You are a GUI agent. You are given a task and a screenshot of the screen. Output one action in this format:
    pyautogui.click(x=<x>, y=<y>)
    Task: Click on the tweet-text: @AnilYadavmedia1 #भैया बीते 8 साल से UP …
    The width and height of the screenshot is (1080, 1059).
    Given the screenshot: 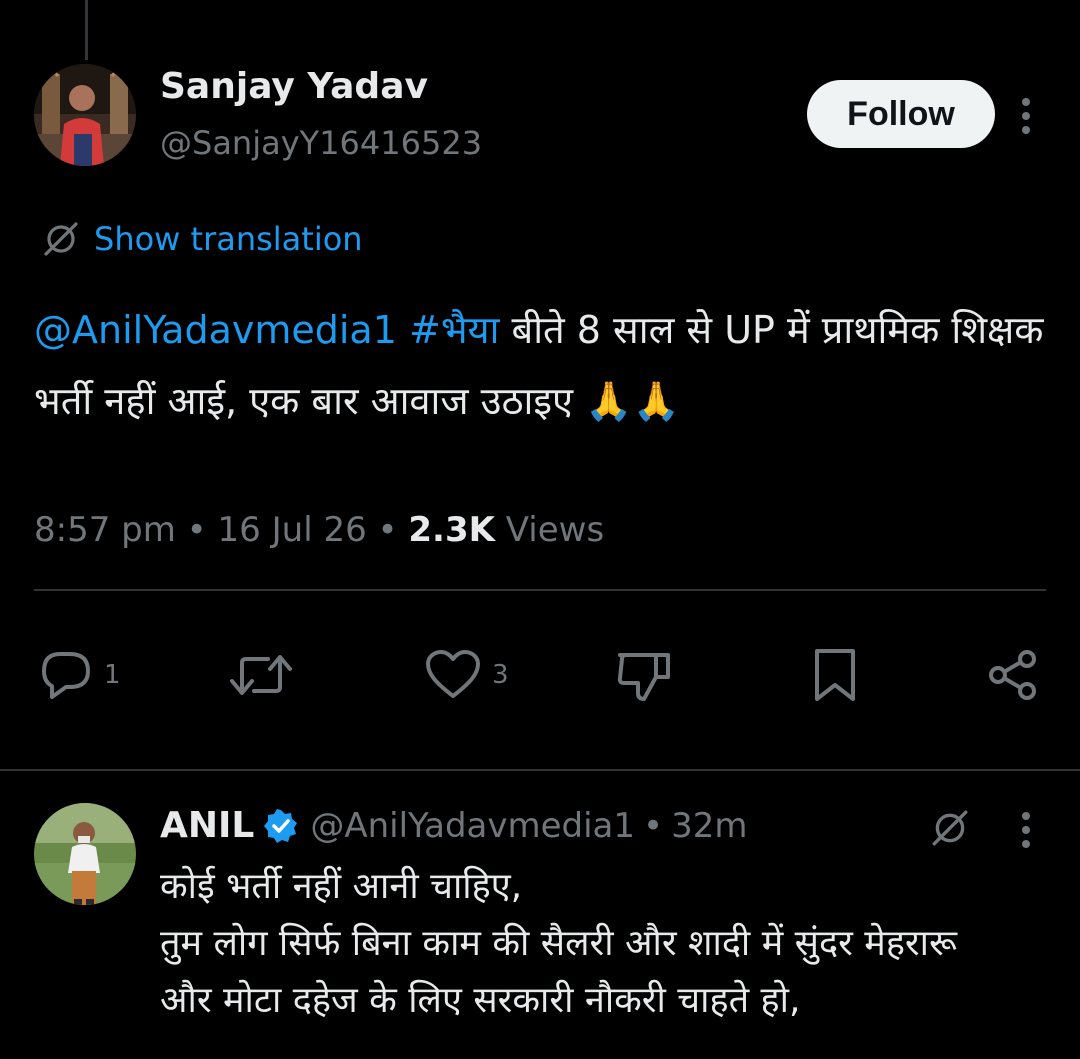 What is the action you would take?
    pyautogui.click(x=539, y=366)
    